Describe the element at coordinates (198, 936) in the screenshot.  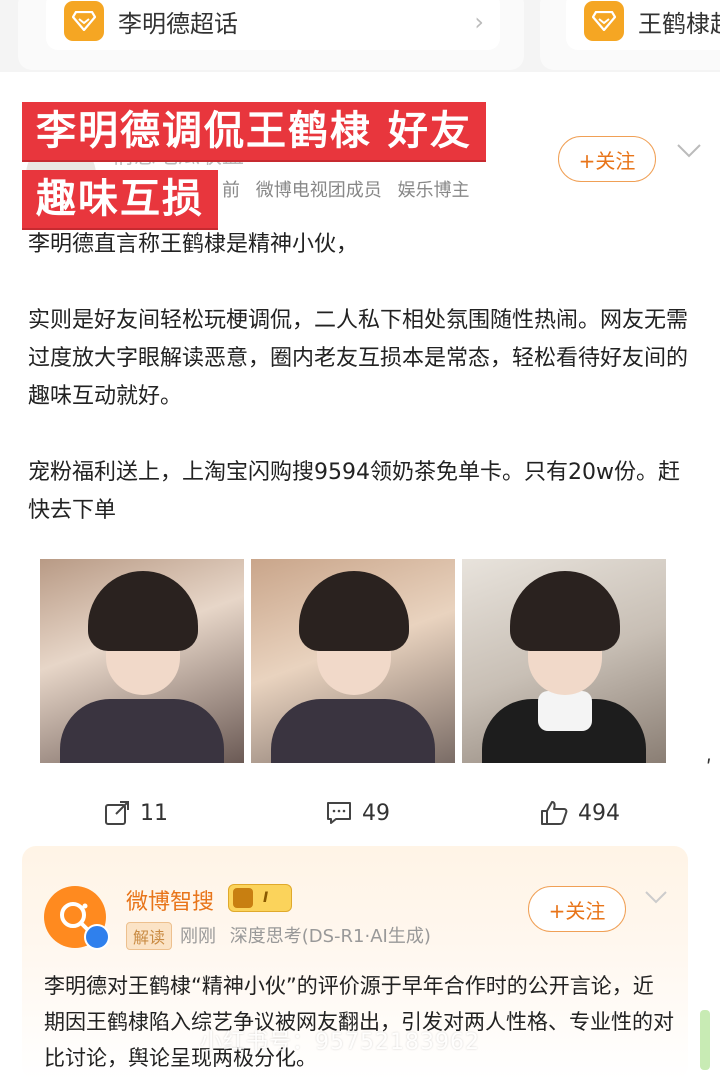
I see `ai-time: 刚刚` at that location.